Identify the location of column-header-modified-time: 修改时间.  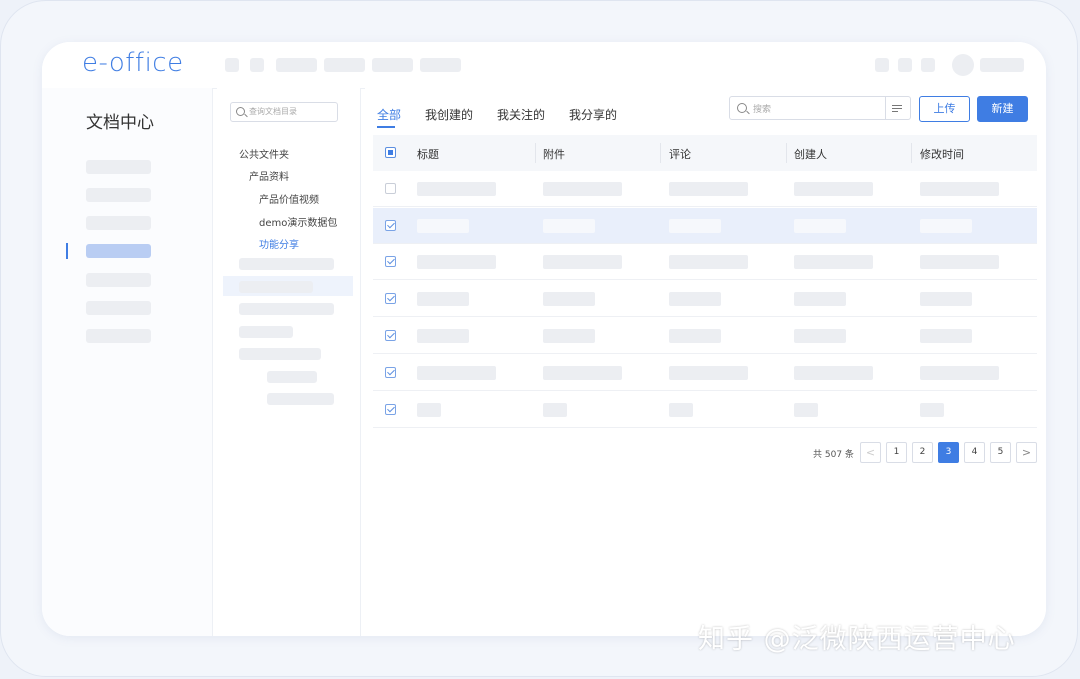
(942, 154).